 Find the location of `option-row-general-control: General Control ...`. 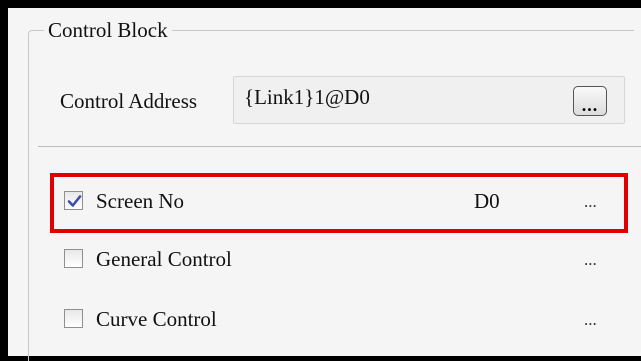

option-row-general-control: General Control ... is located at coordinates (344, 261).